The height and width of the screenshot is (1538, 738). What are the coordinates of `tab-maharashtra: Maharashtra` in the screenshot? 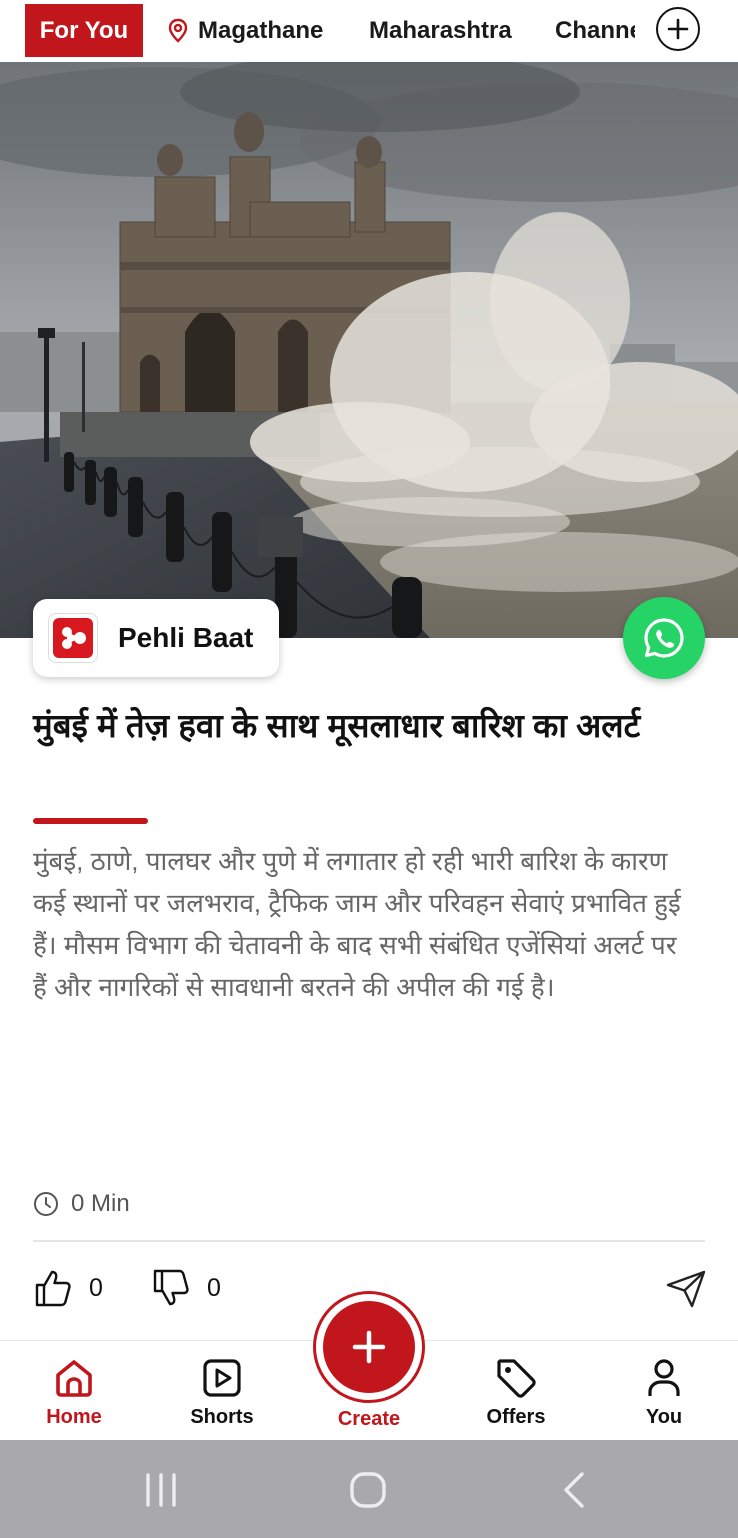 It's located at (440, 30).